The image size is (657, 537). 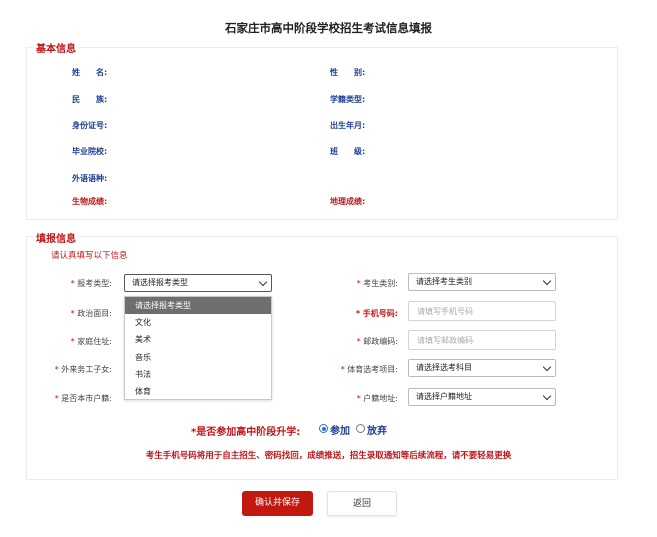 What do you see at coordinates (348, 151) in the screenshot?
I see `class-label: 班 级:` at bounding box center [348, 151].